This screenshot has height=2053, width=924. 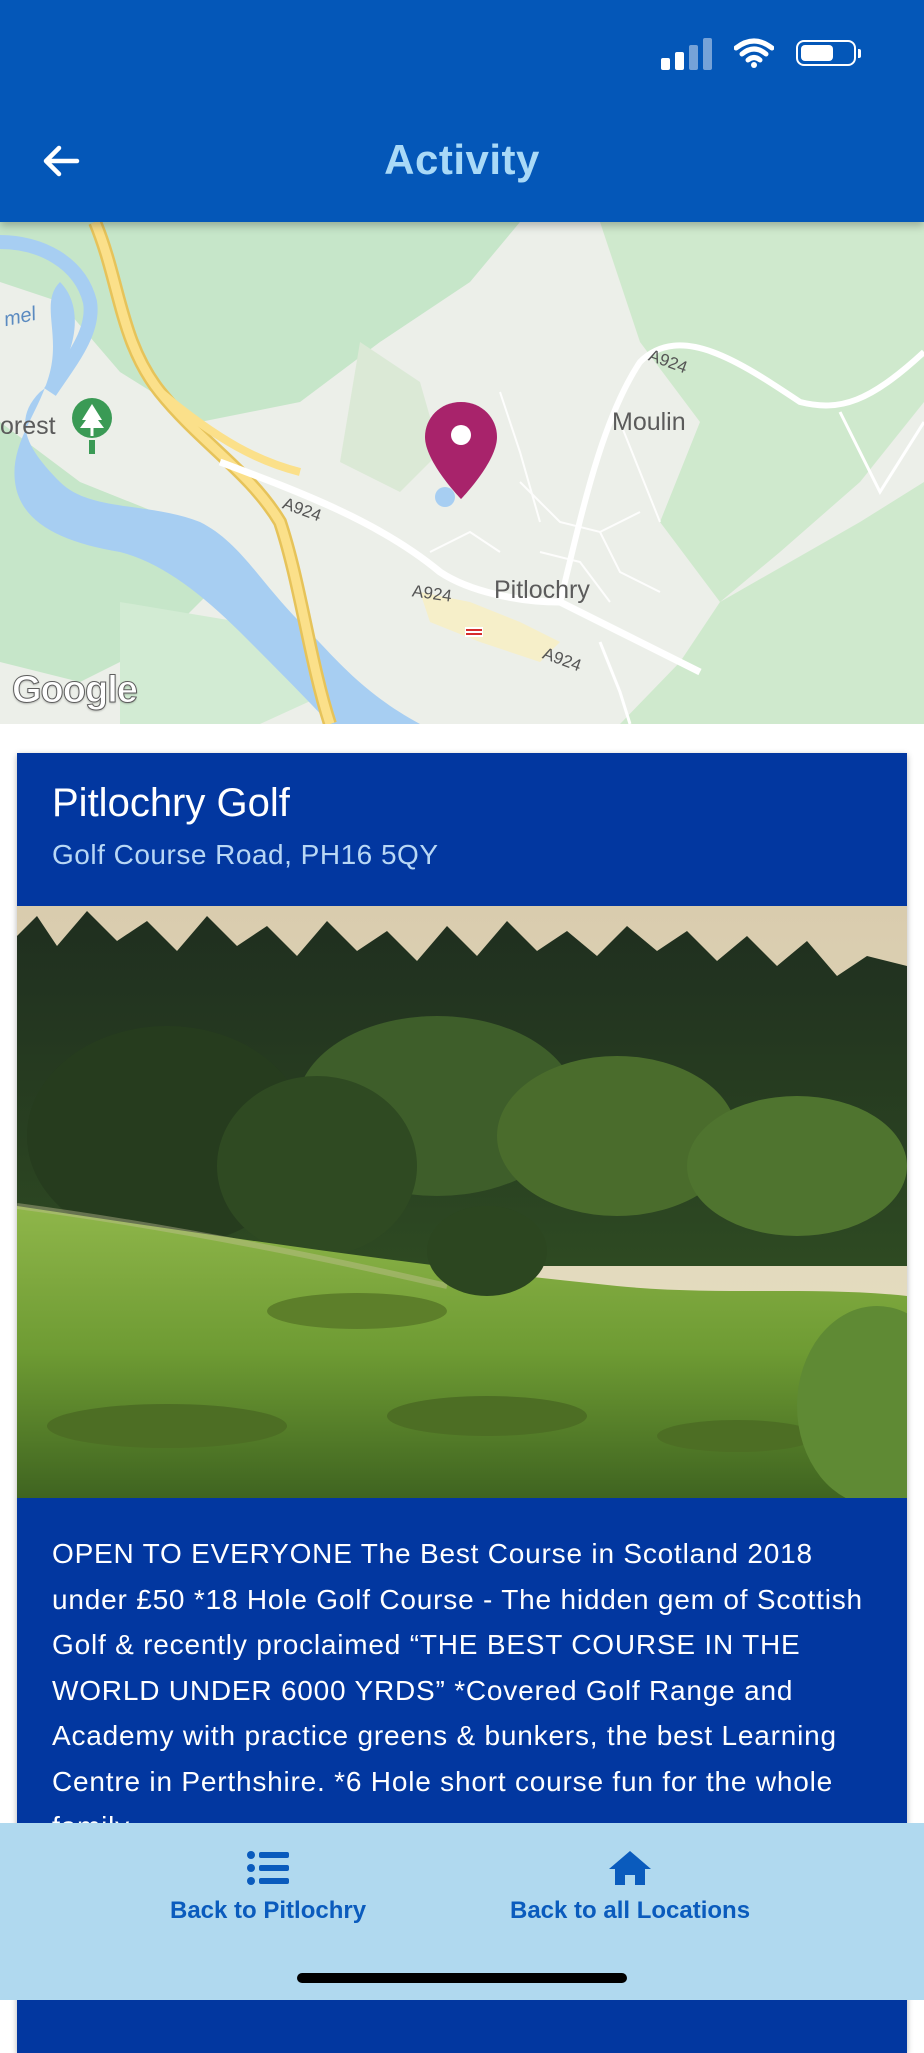 What do you see at coordinates (649, 422) in the screenshot?
I see `map-label-moulin: Moulin` at bounding box center [649, 422].